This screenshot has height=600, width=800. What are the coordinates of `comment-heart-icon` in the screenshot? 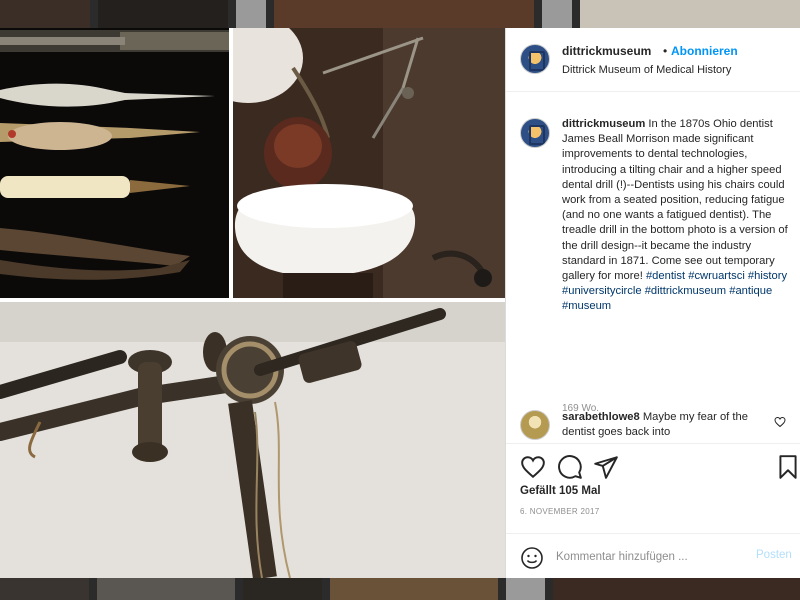 It's located at (780, 422).